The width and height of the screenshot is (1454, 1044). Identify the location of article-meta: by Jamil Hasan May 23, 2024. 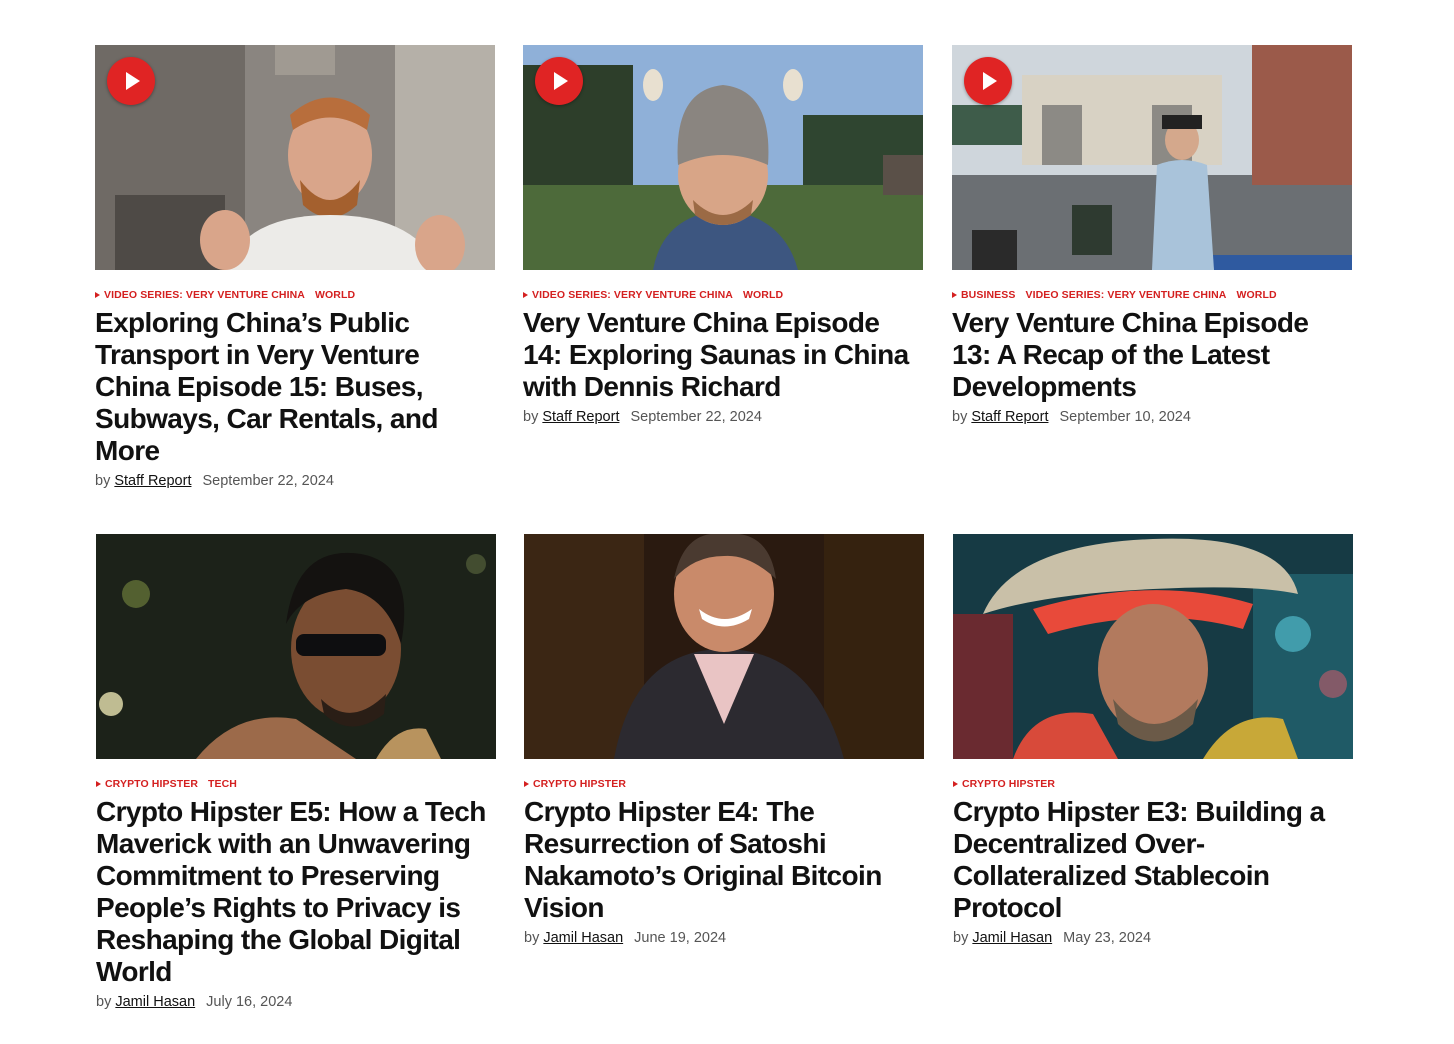
(1153, 938).